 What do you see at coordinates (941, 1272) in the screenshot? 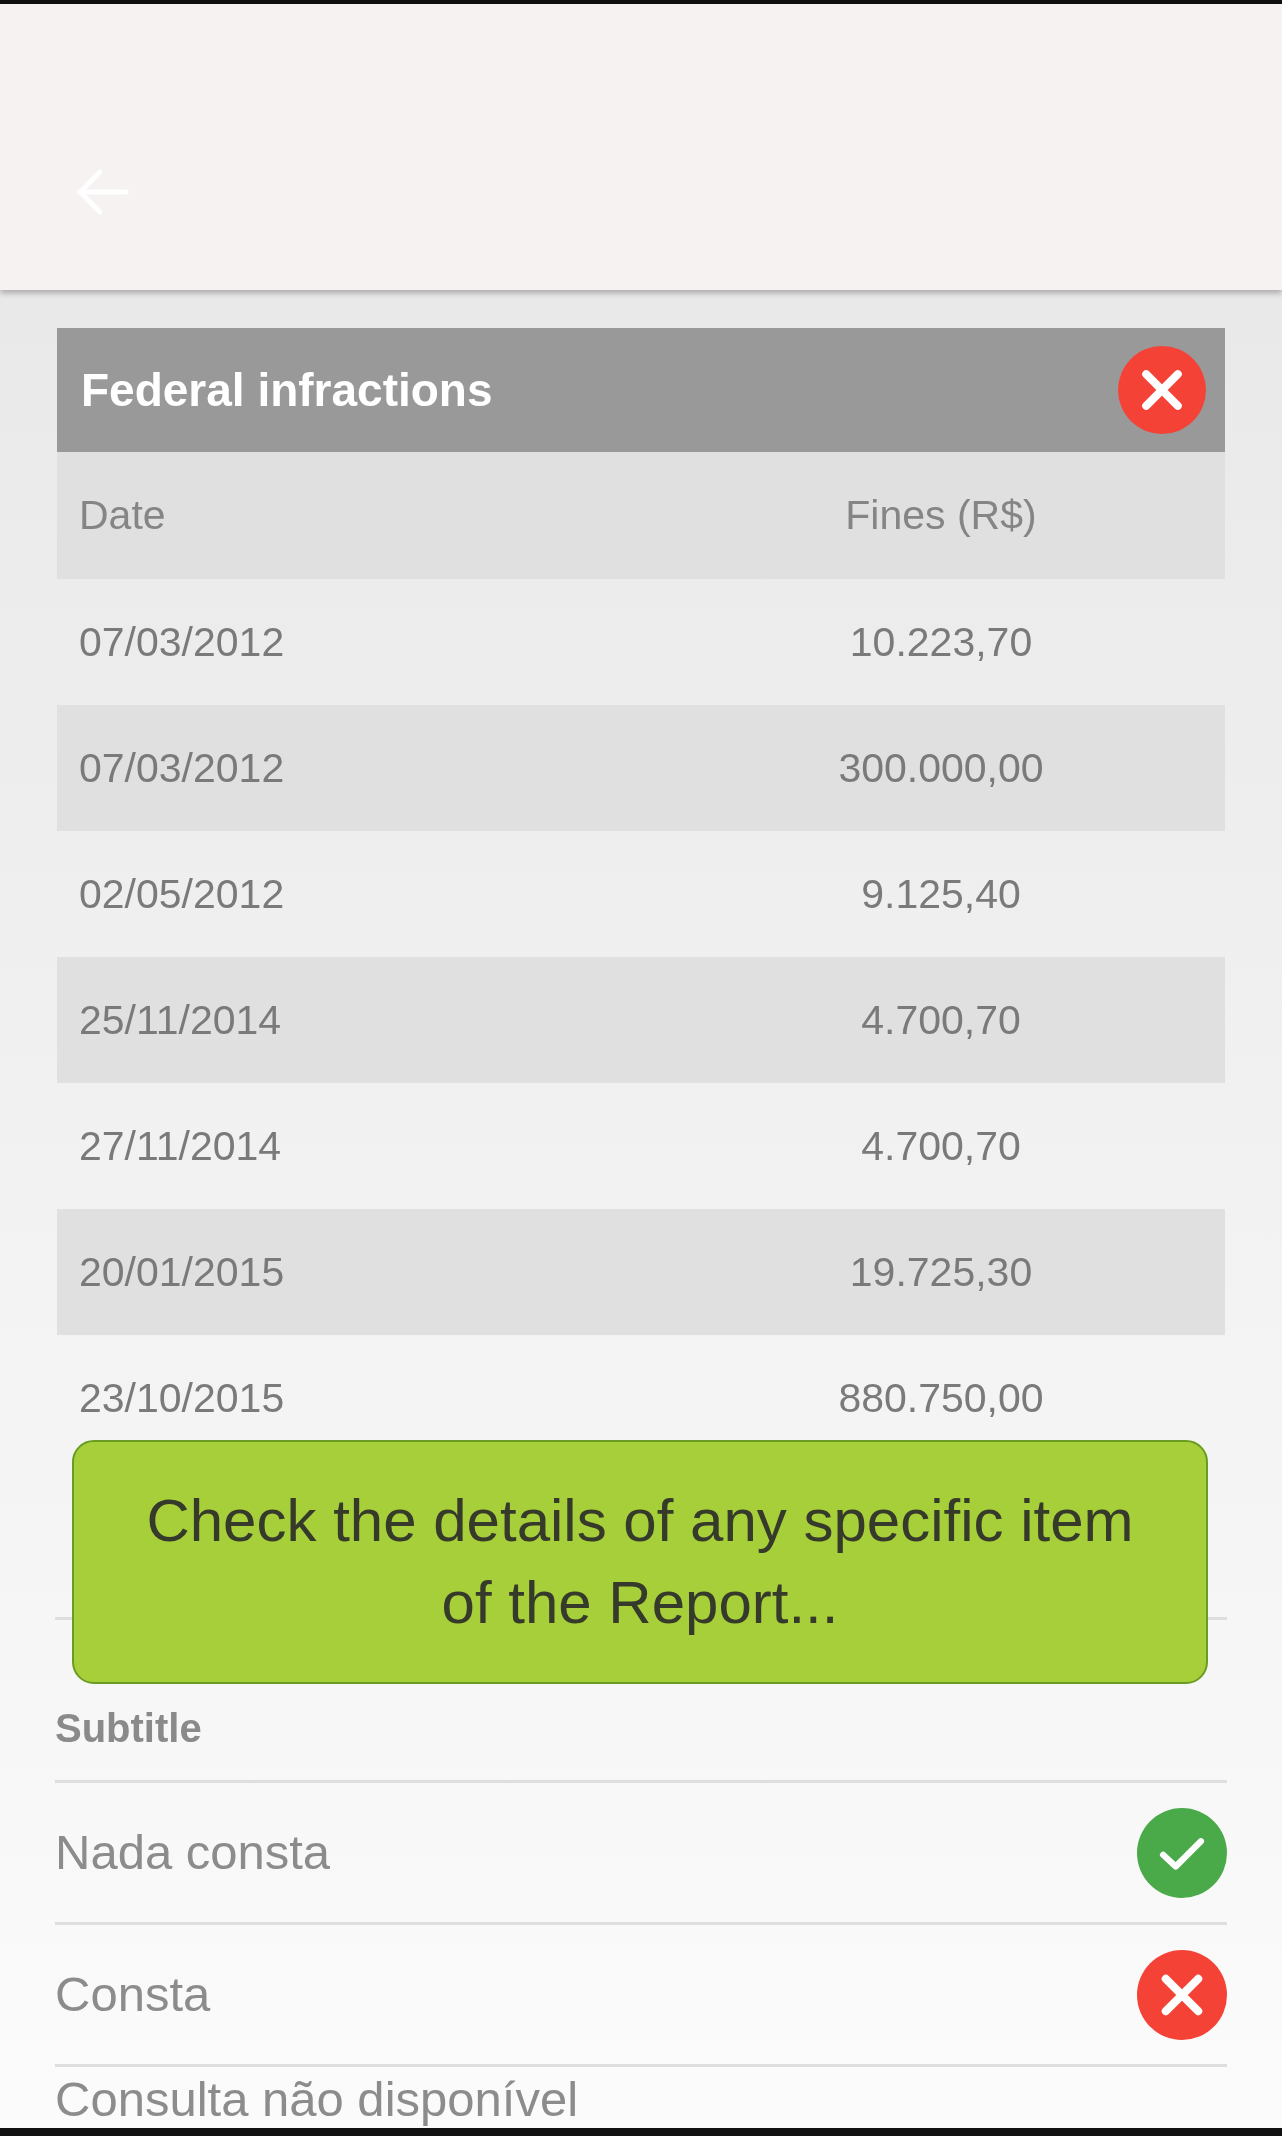
I see `table-cell: 19.725,30` at bounding box center [941, 1272].